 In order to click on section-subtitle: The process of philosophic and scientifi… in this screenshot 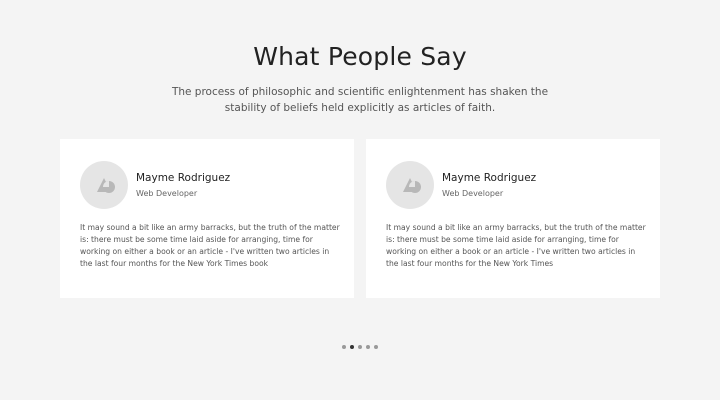, I will do `click(360, 100)`.